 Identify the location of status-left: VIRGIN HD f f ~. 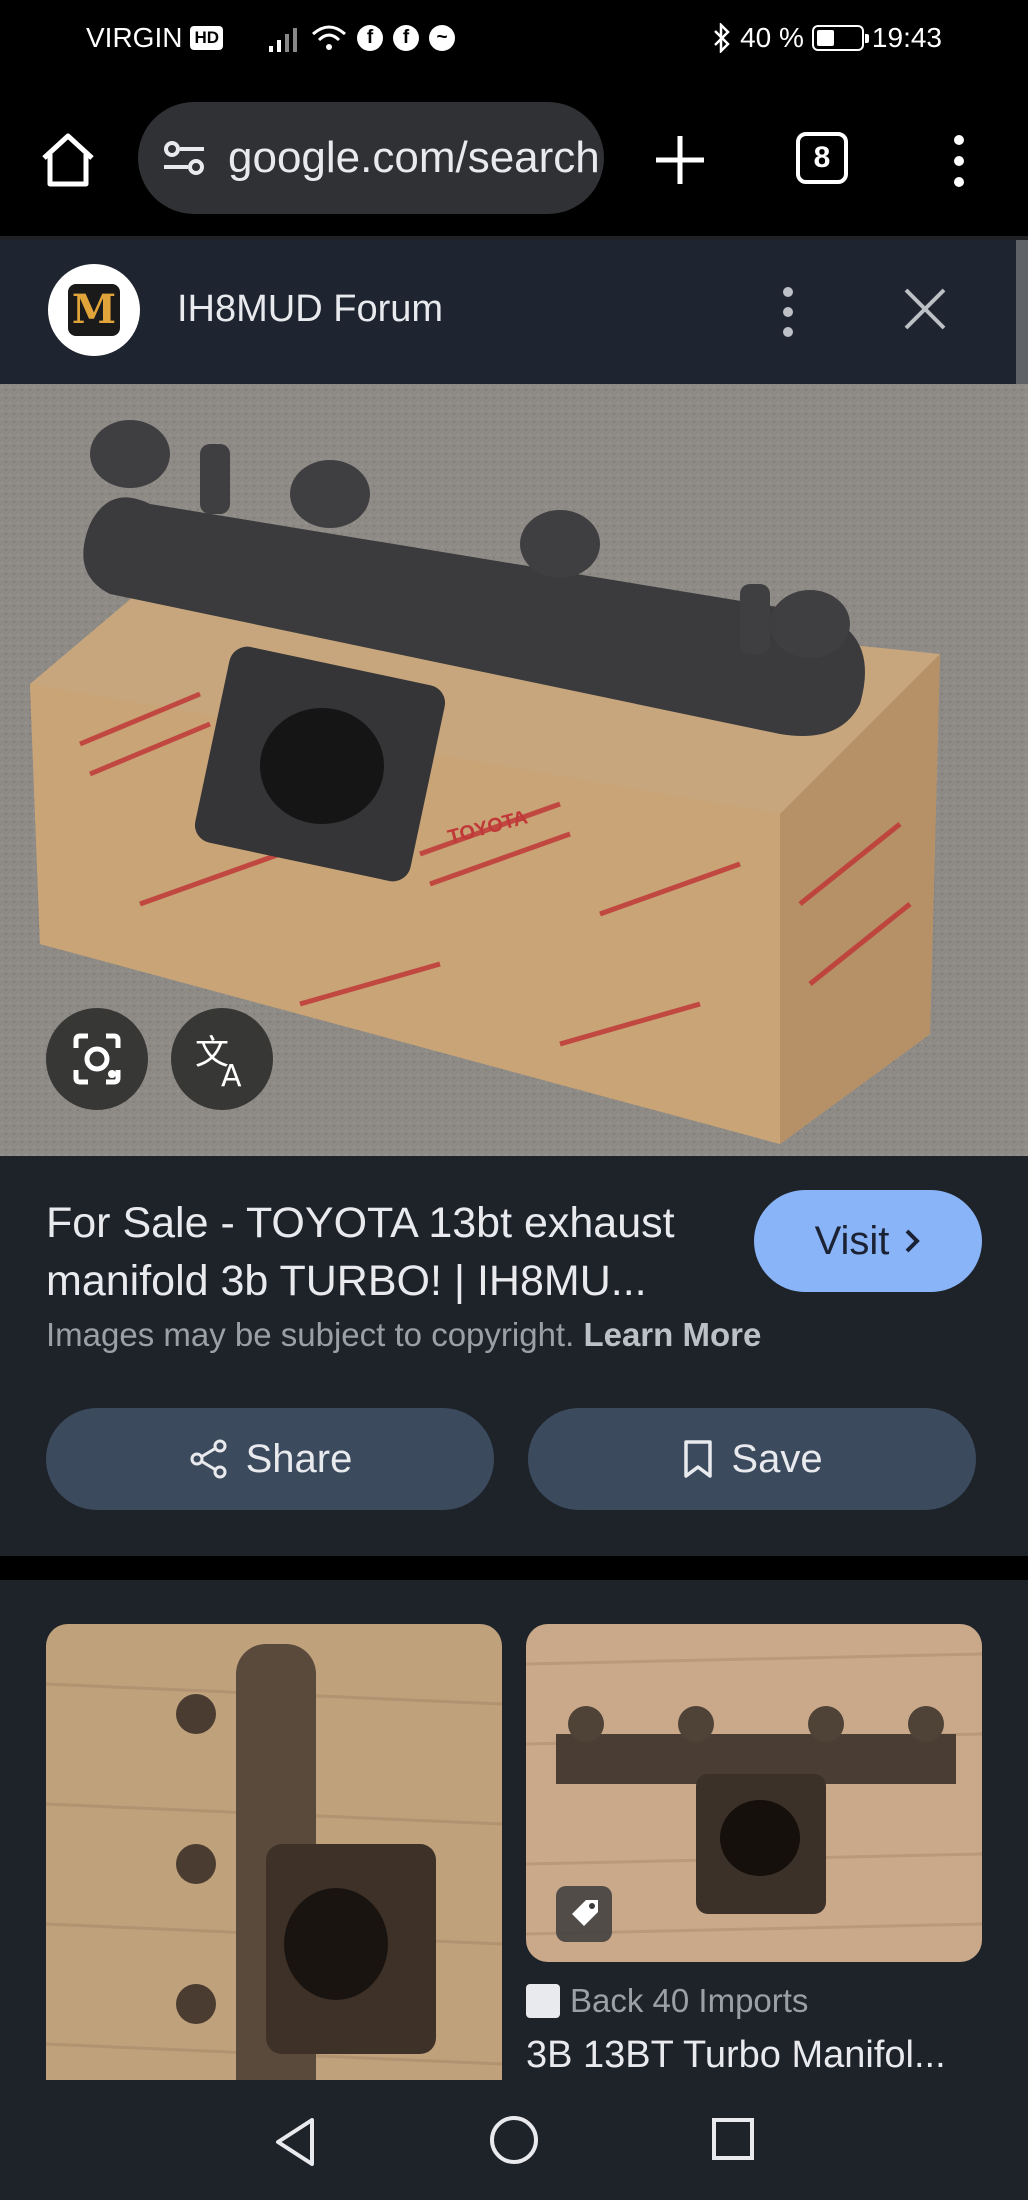
(271, 38).